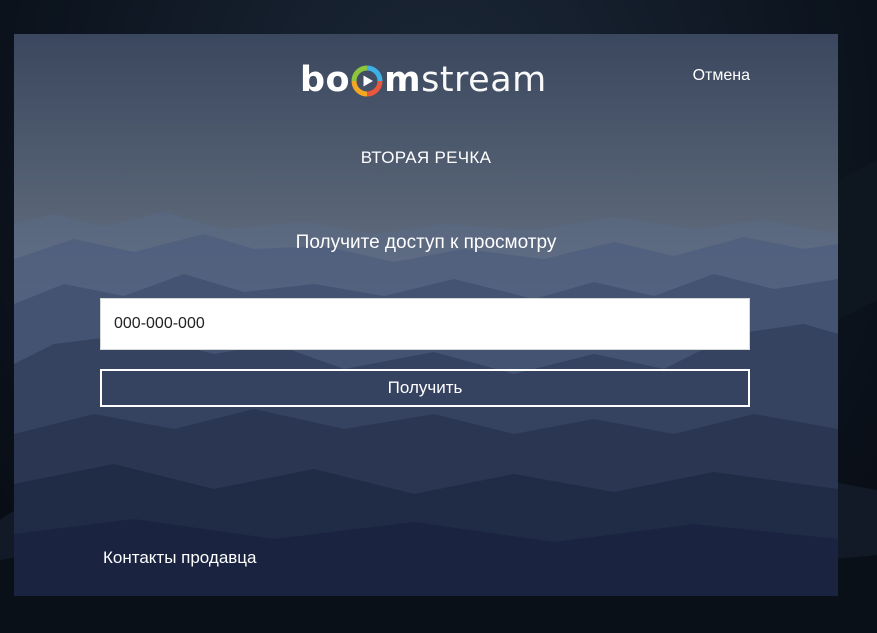 Image resolution: width=877 pixels, height=633 pixels. I want to click on channel-title: ВТОРАЯ РЕЧКА, so click(426, 157).